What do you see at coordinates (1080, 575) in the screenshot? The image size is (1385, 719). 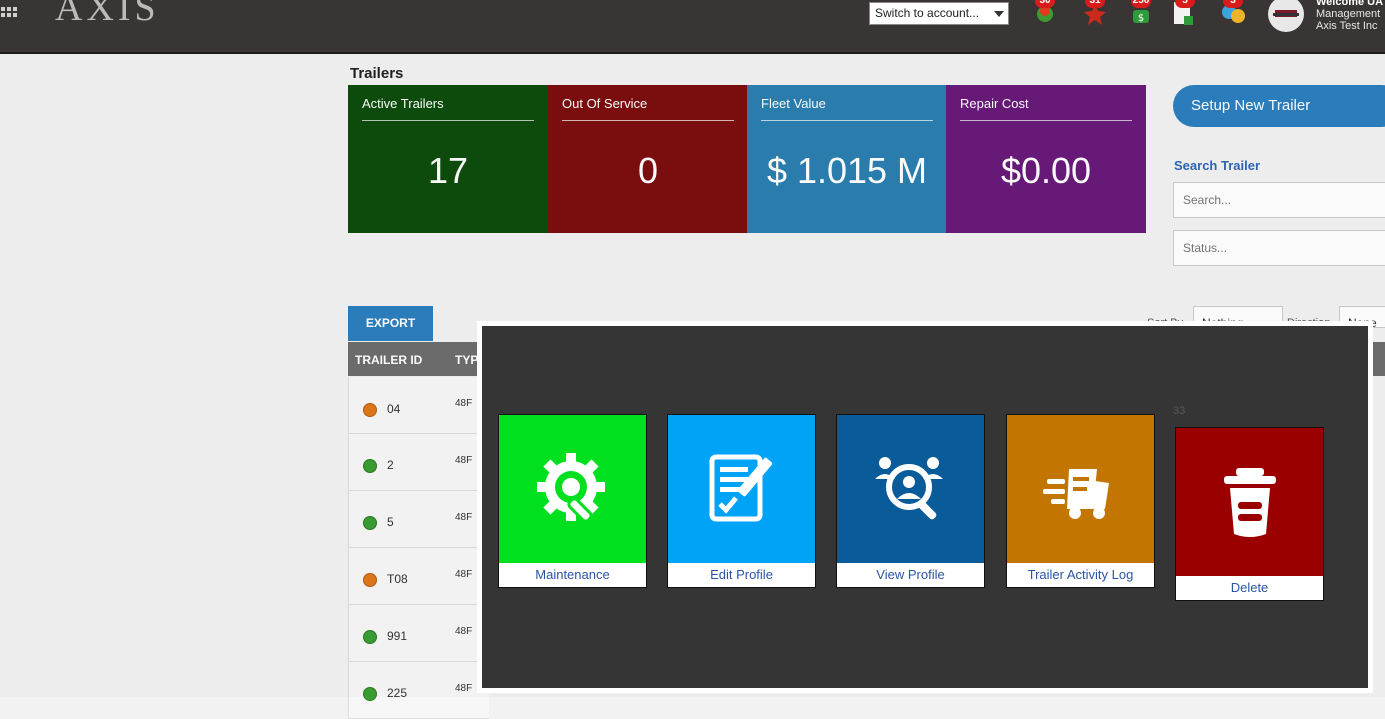 I see `trailer-activity-log-label: Trailer Activity Log` at bounding box center [1080, 575].